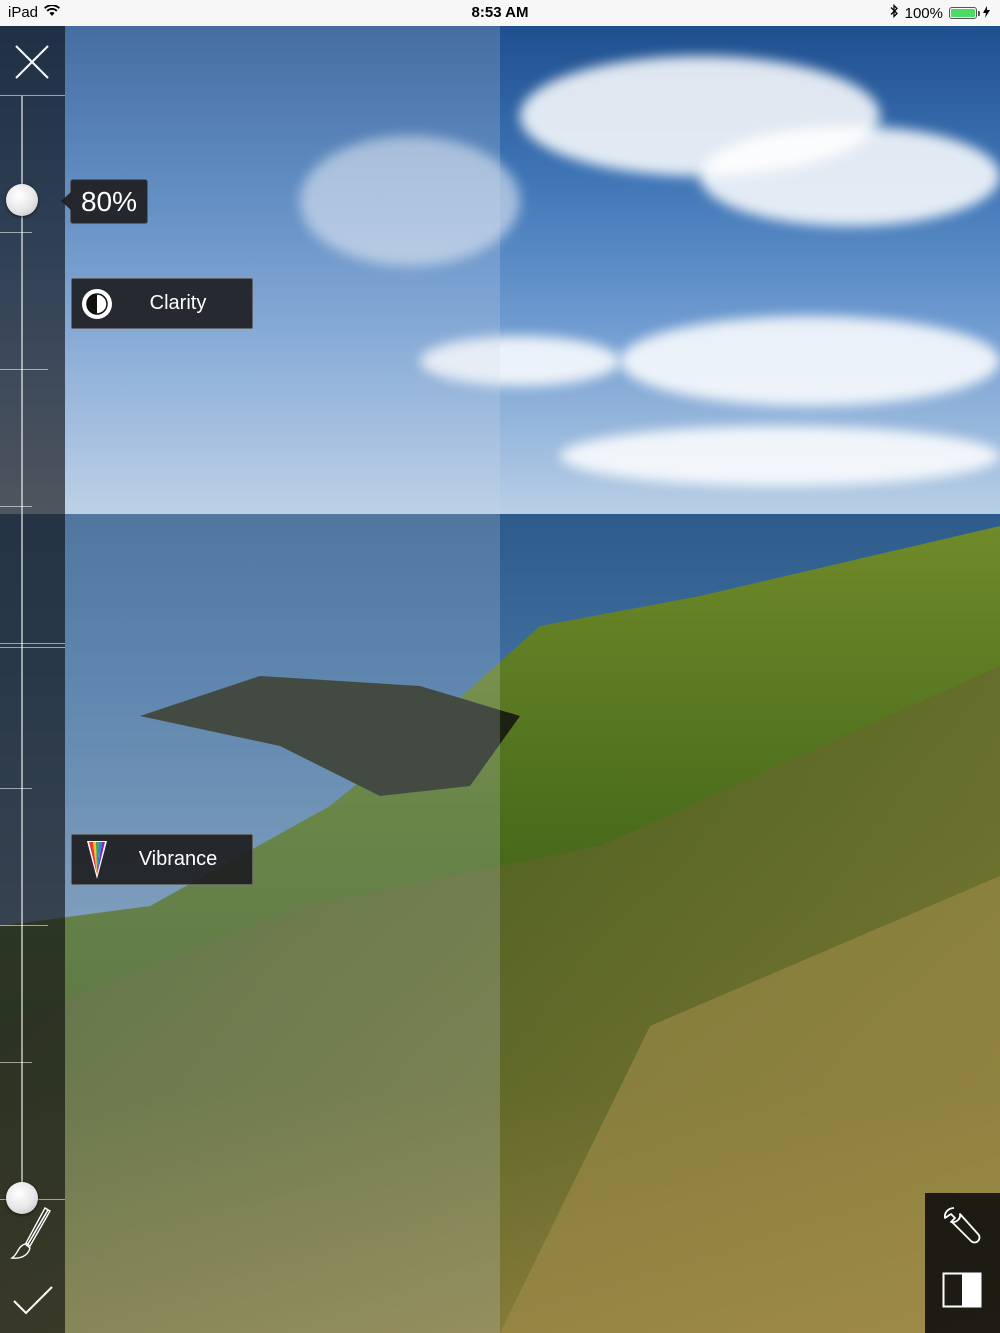 This screenshot has height=1333, width=1000. I want to click on tools-button, so click(962, 1226).